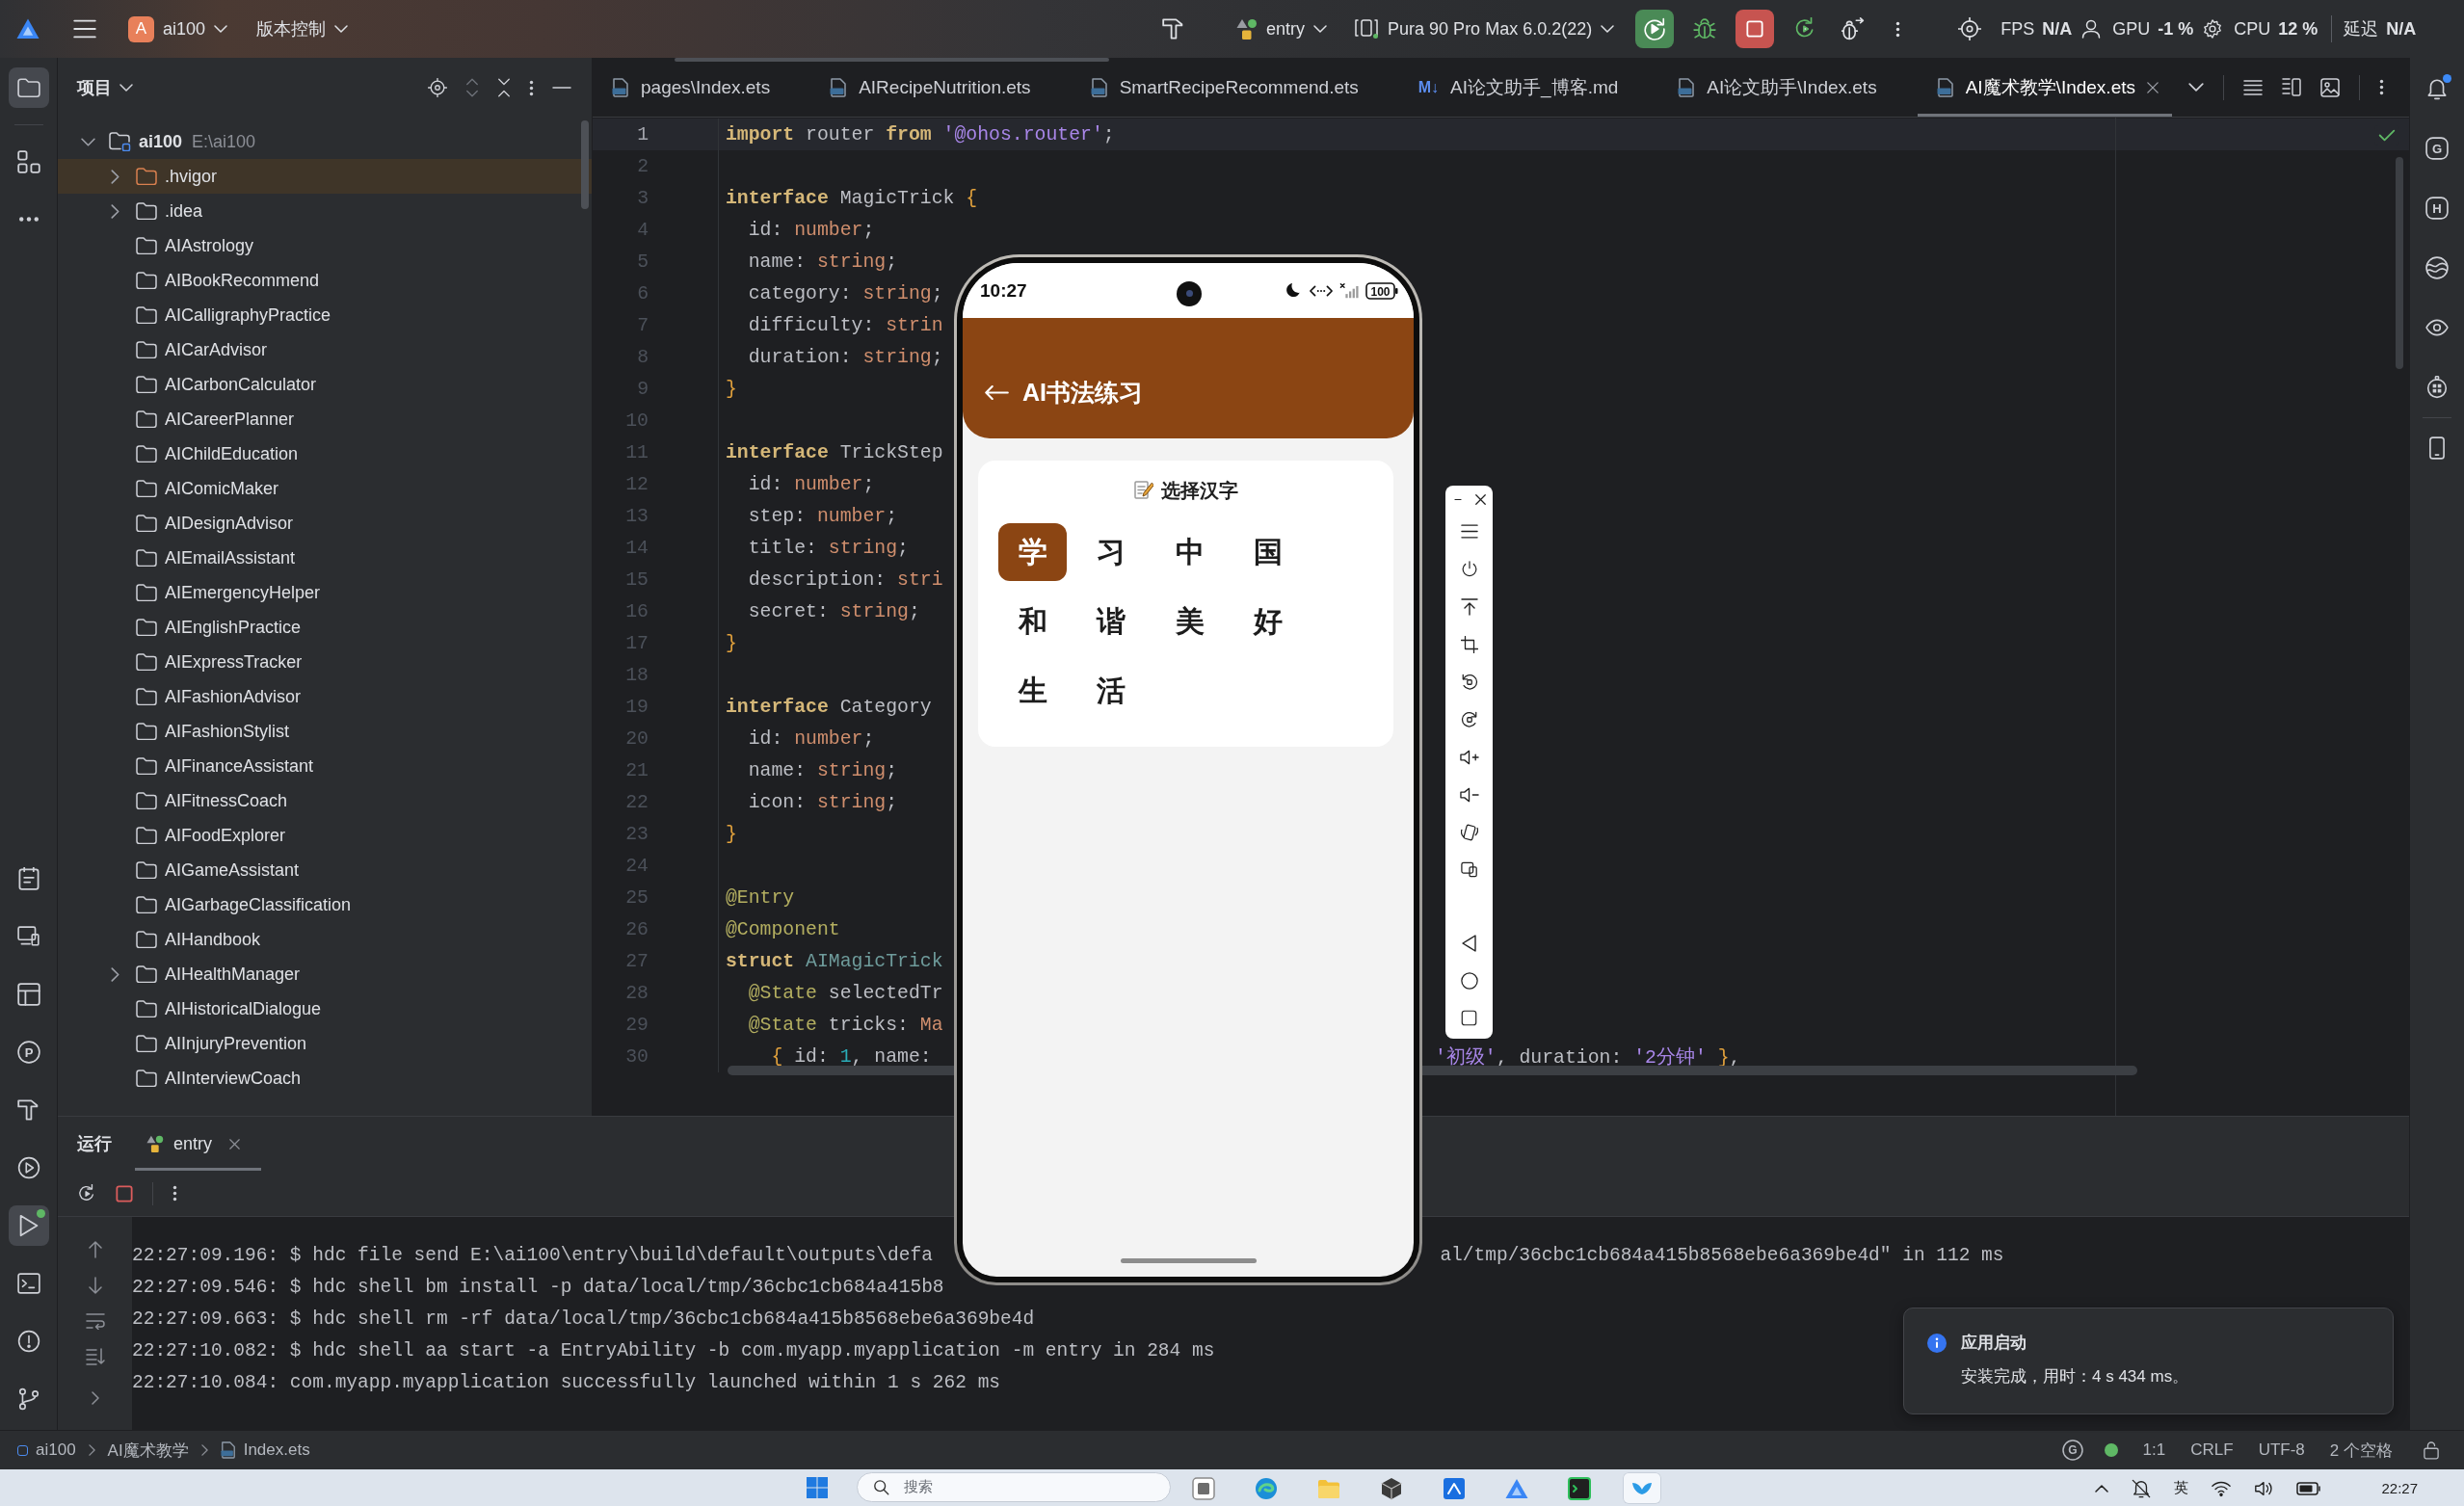 The image size is (2464, 1506). What do you see at coordinates (2437, 327) in the screenshot?
I see `eye-icon` at bounding box center [2437, 327].